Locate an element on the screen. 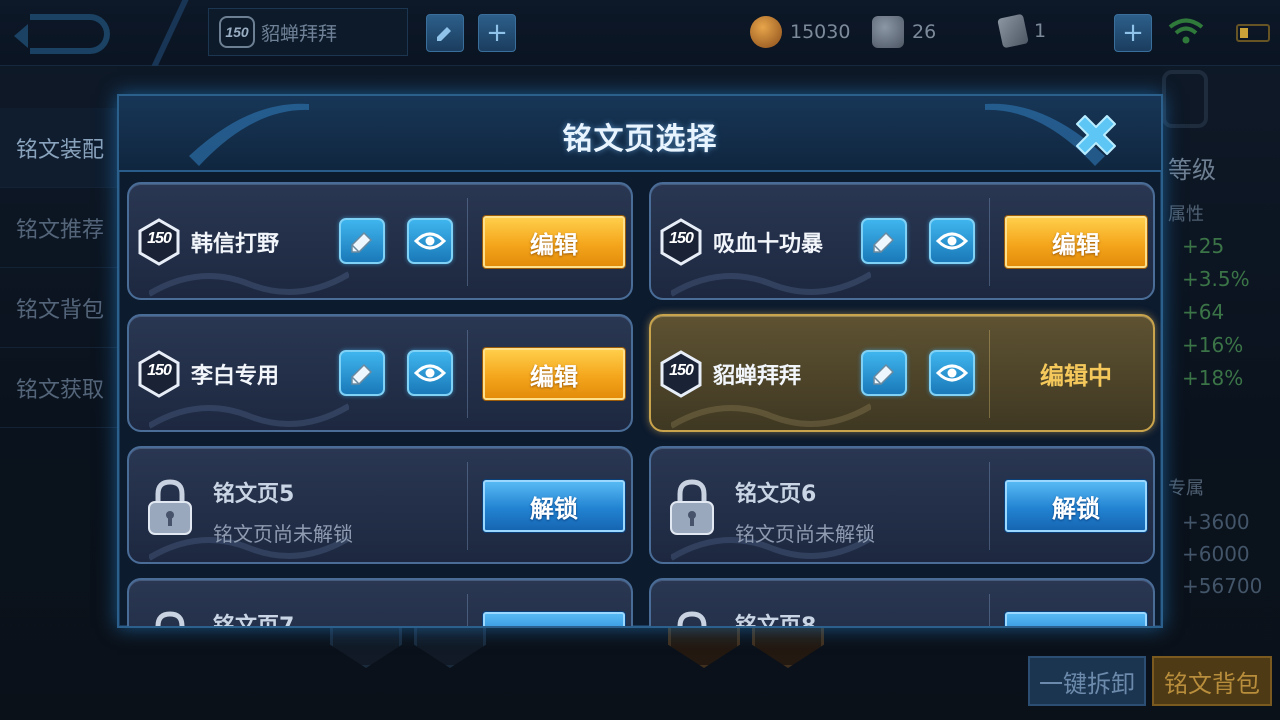  gold-value: 15030 is located at coordinates (820, 32).